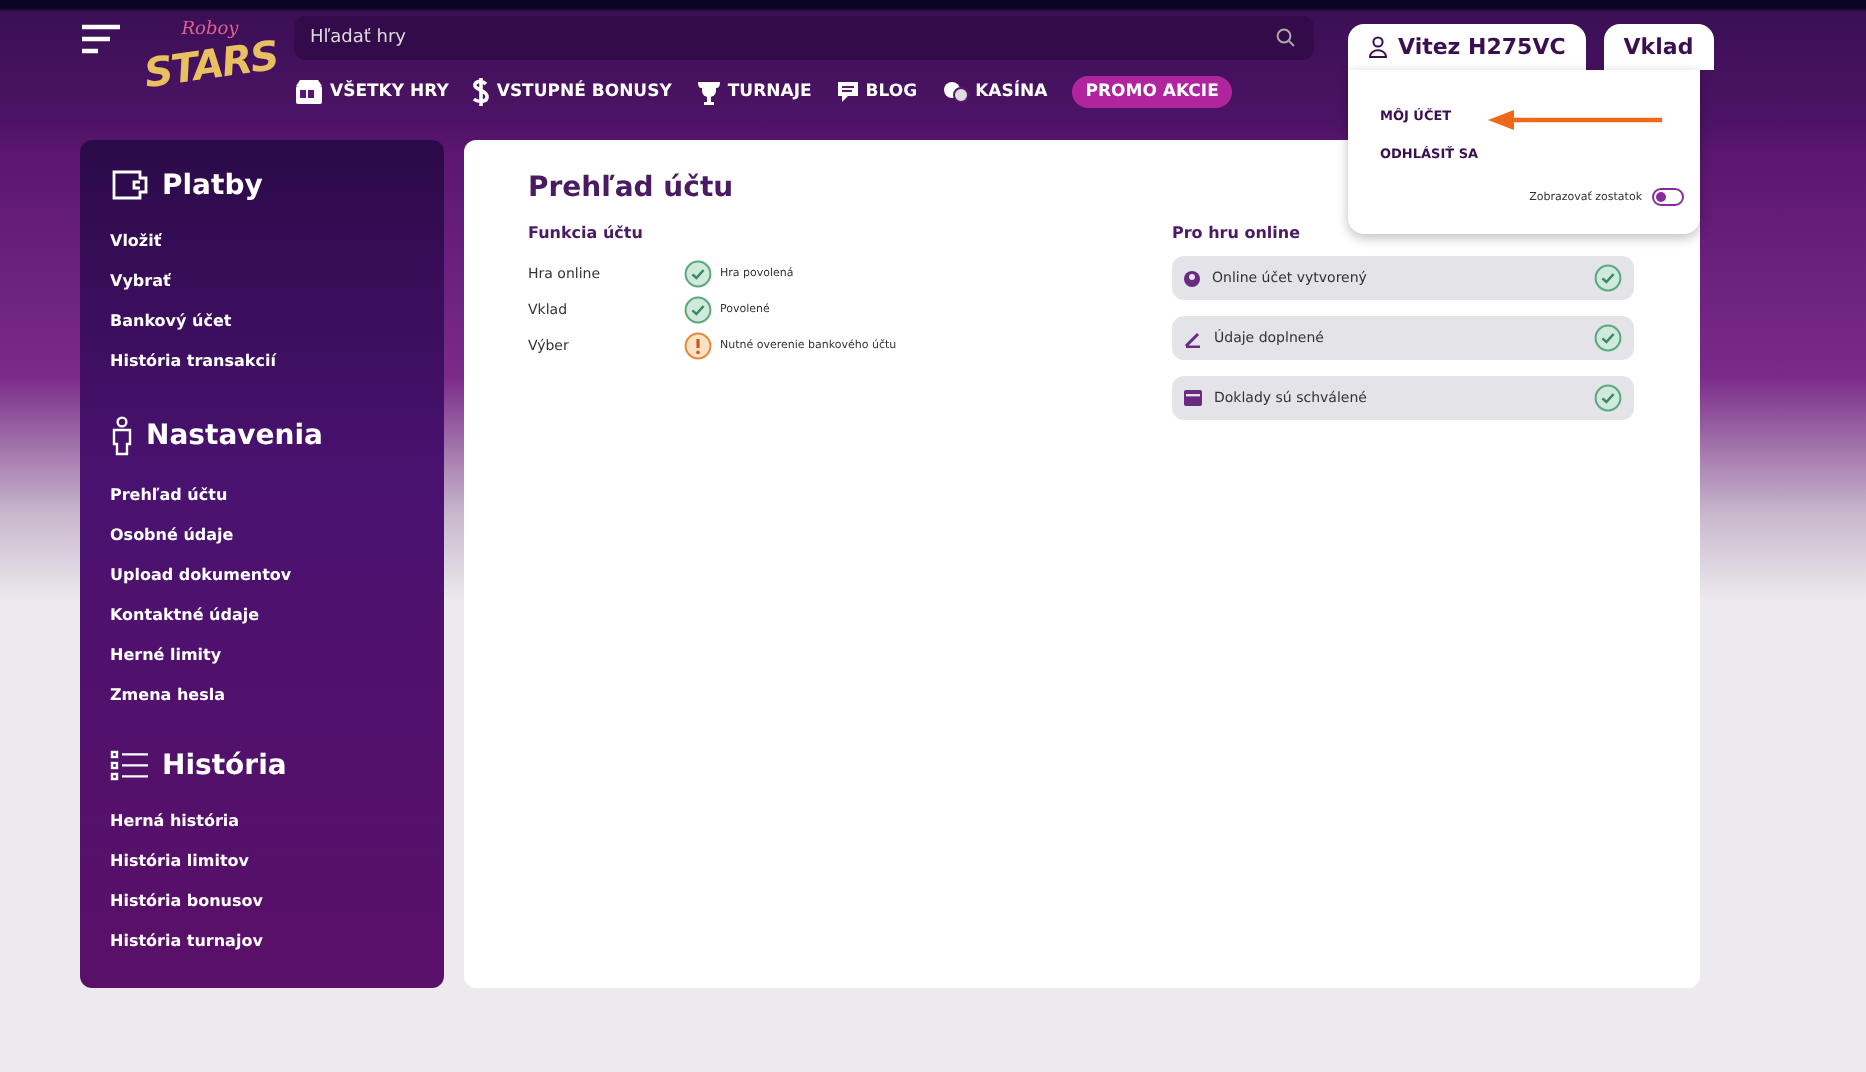 This screenshot has height=1072, width=1866. What do you see at coordinates (1668, 197) in the screenshot?
I see `balance-toggle` at bounding box center [1668, 197].